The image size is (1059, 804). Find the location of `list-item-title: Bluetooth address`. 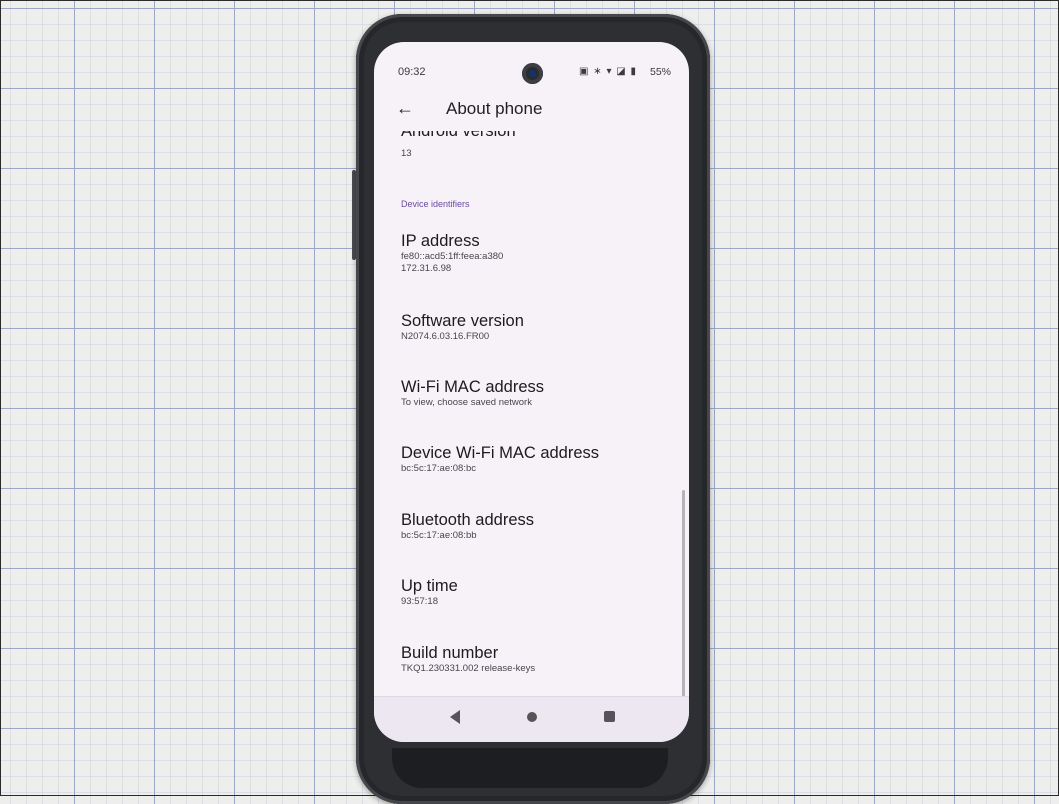

list-item-title: Bluetooth address is located at coordinates (468, 520).